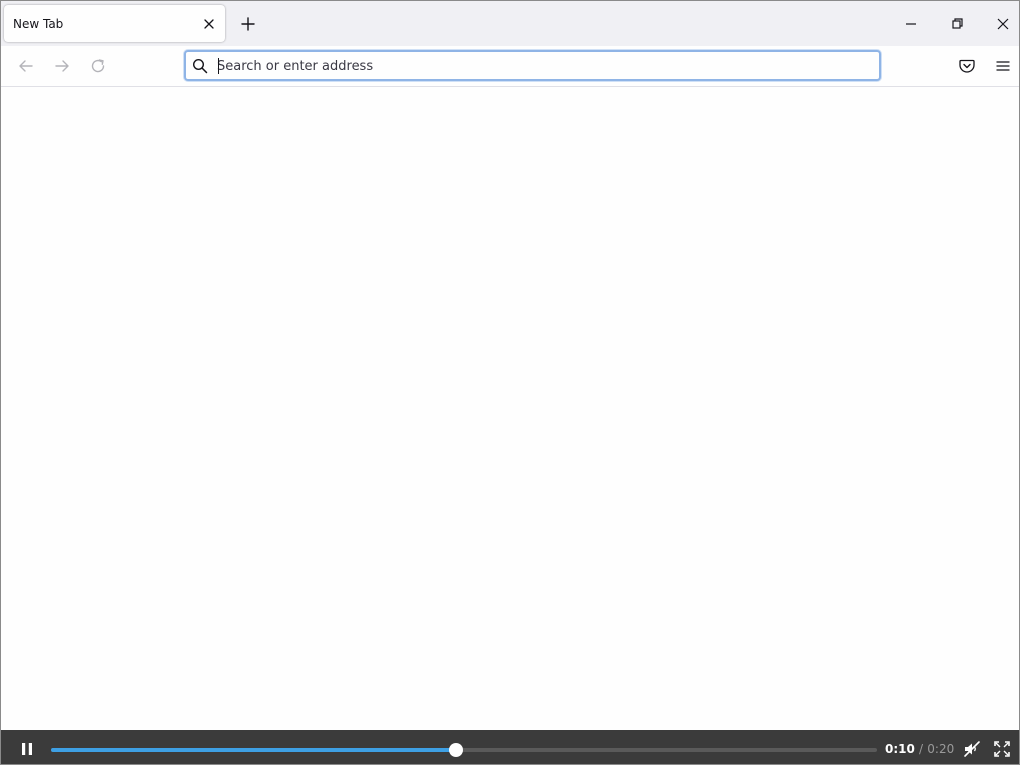 The height and width of the screenshot is (765, 1020). I want to click on address-bar, so click(532, 65).